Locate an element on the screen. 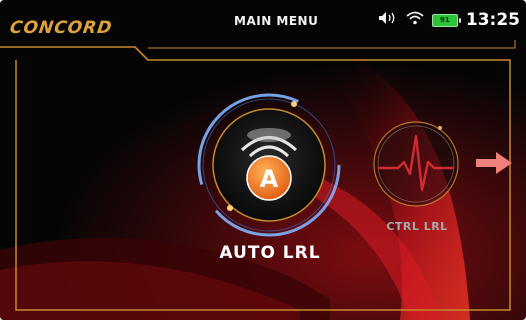  arrow-right-icon is located at coordinates (495, 163).